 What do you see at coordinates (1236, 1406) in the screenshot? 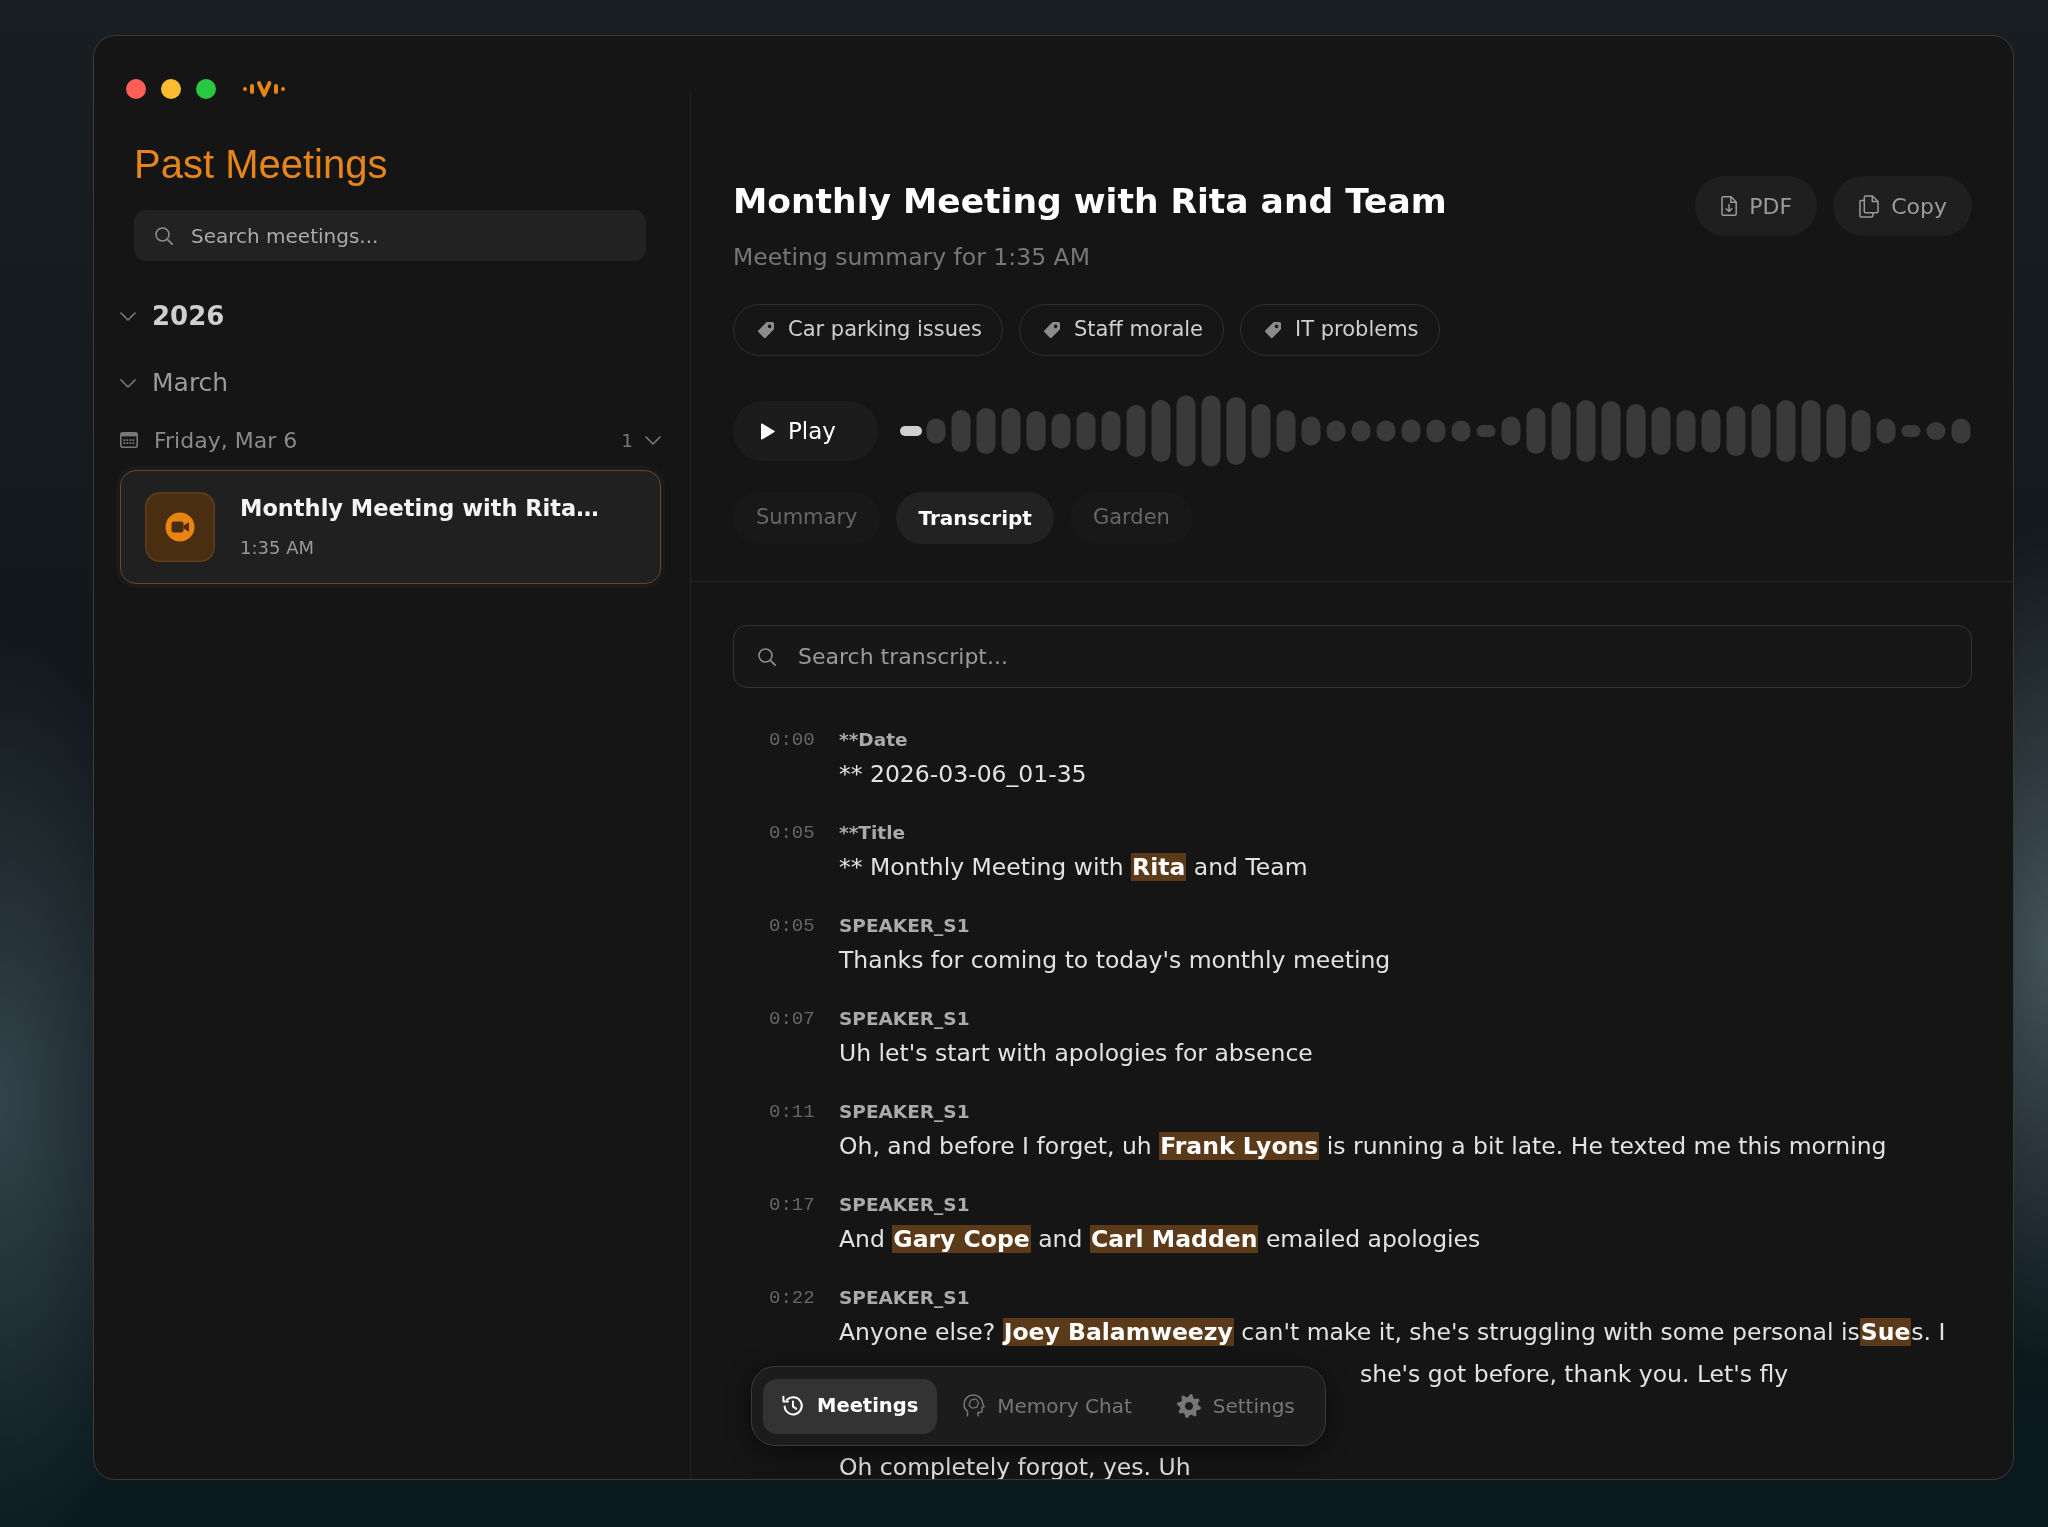
I see `nav-tab: Settings` at bounding box center [1236, 1406].